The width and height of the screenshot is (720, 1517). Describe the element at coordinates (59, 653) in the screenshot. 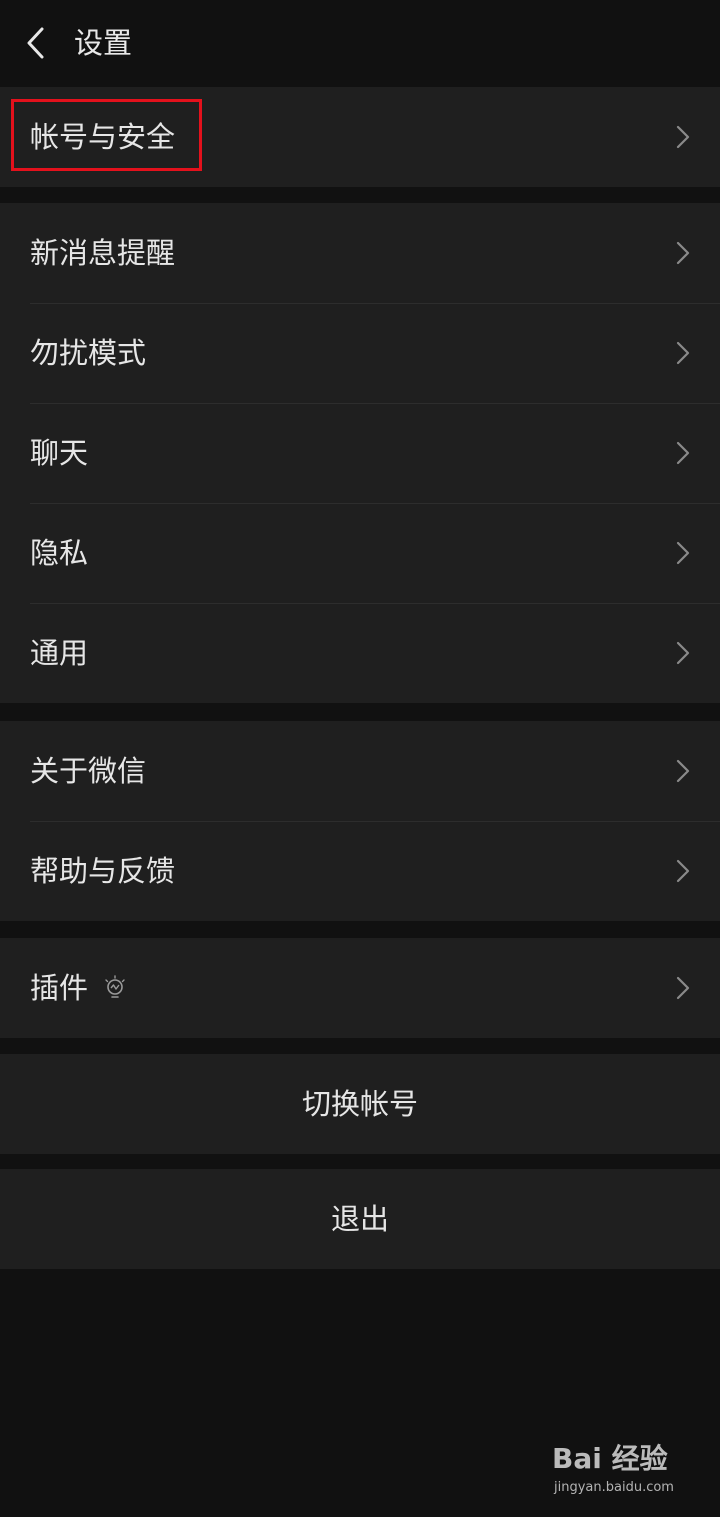

I see `settings-item-label: 通用` at that location.